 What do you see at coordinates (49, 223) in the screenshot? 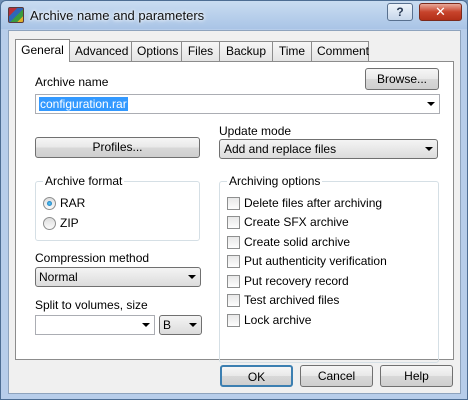
I see `radio-zip` at bounding box center [49, 223].